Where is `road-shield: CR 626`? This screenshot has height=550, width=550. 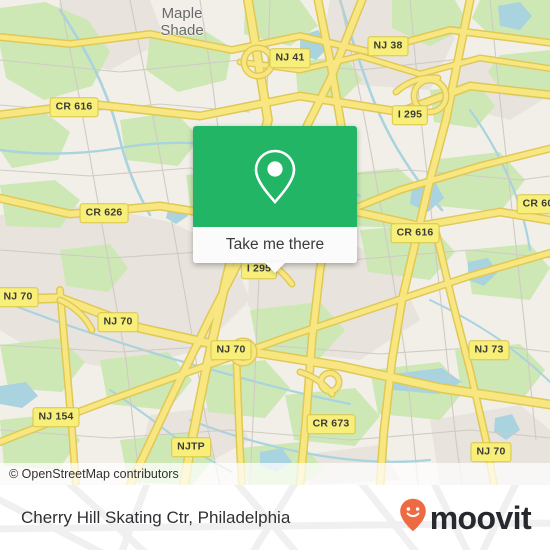
road-shield: CR 626 is located at coordinates (104, 213).